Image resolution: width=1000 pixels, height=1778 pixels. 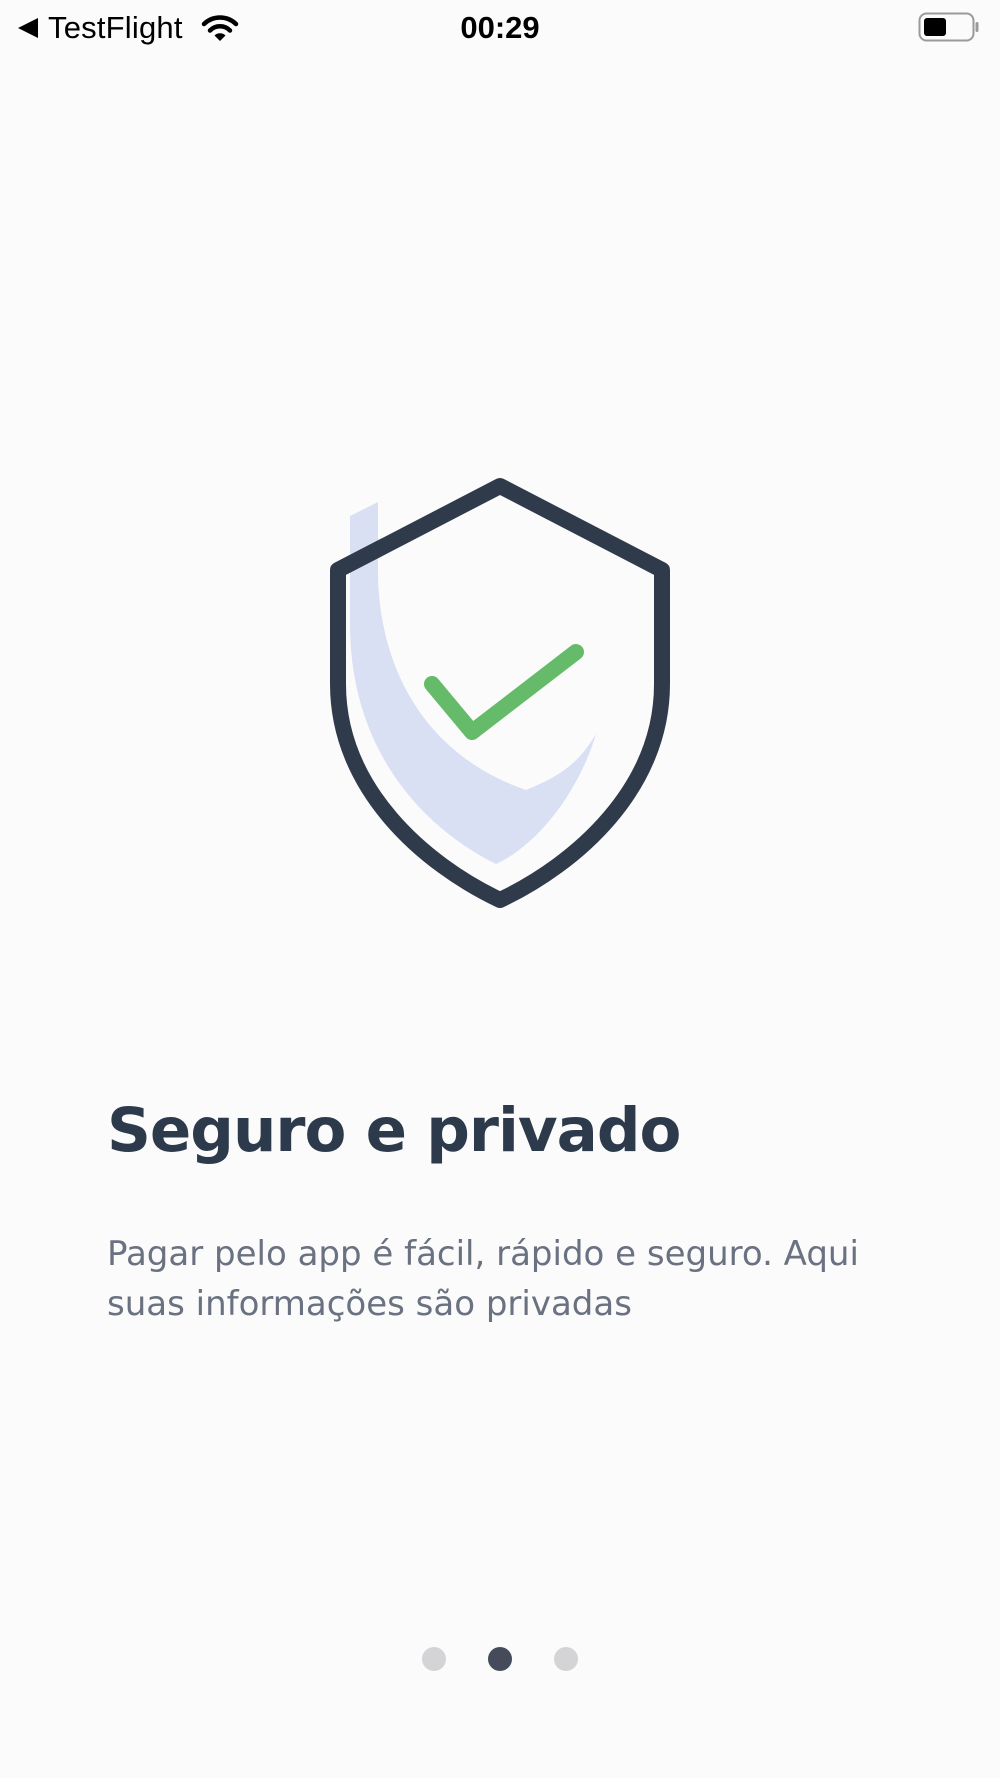 I want to click on status-time: 00:29, so click(x=500, y=27).